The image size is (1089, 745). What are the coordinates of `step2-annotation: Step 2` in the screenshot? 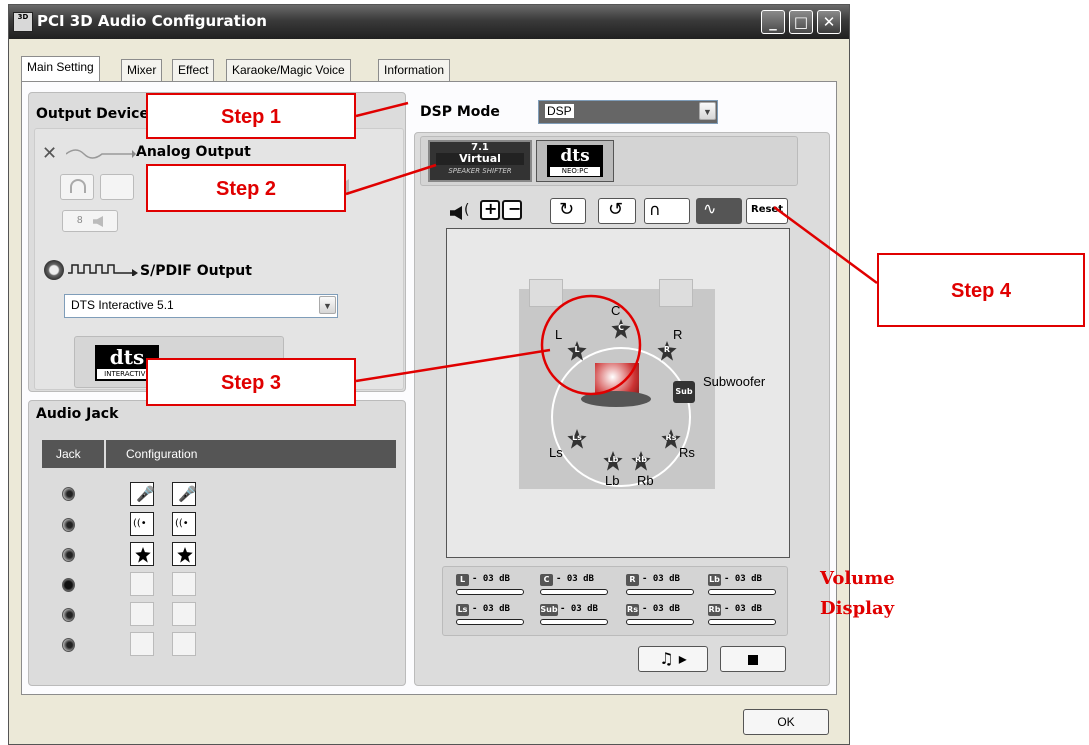 It's located at (246, 188).